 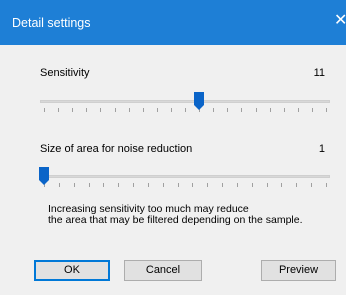 What do you see at coordinates (72, 270) in the screenshot?
I see `ok-button: OK` at bounding box center [72, 270].